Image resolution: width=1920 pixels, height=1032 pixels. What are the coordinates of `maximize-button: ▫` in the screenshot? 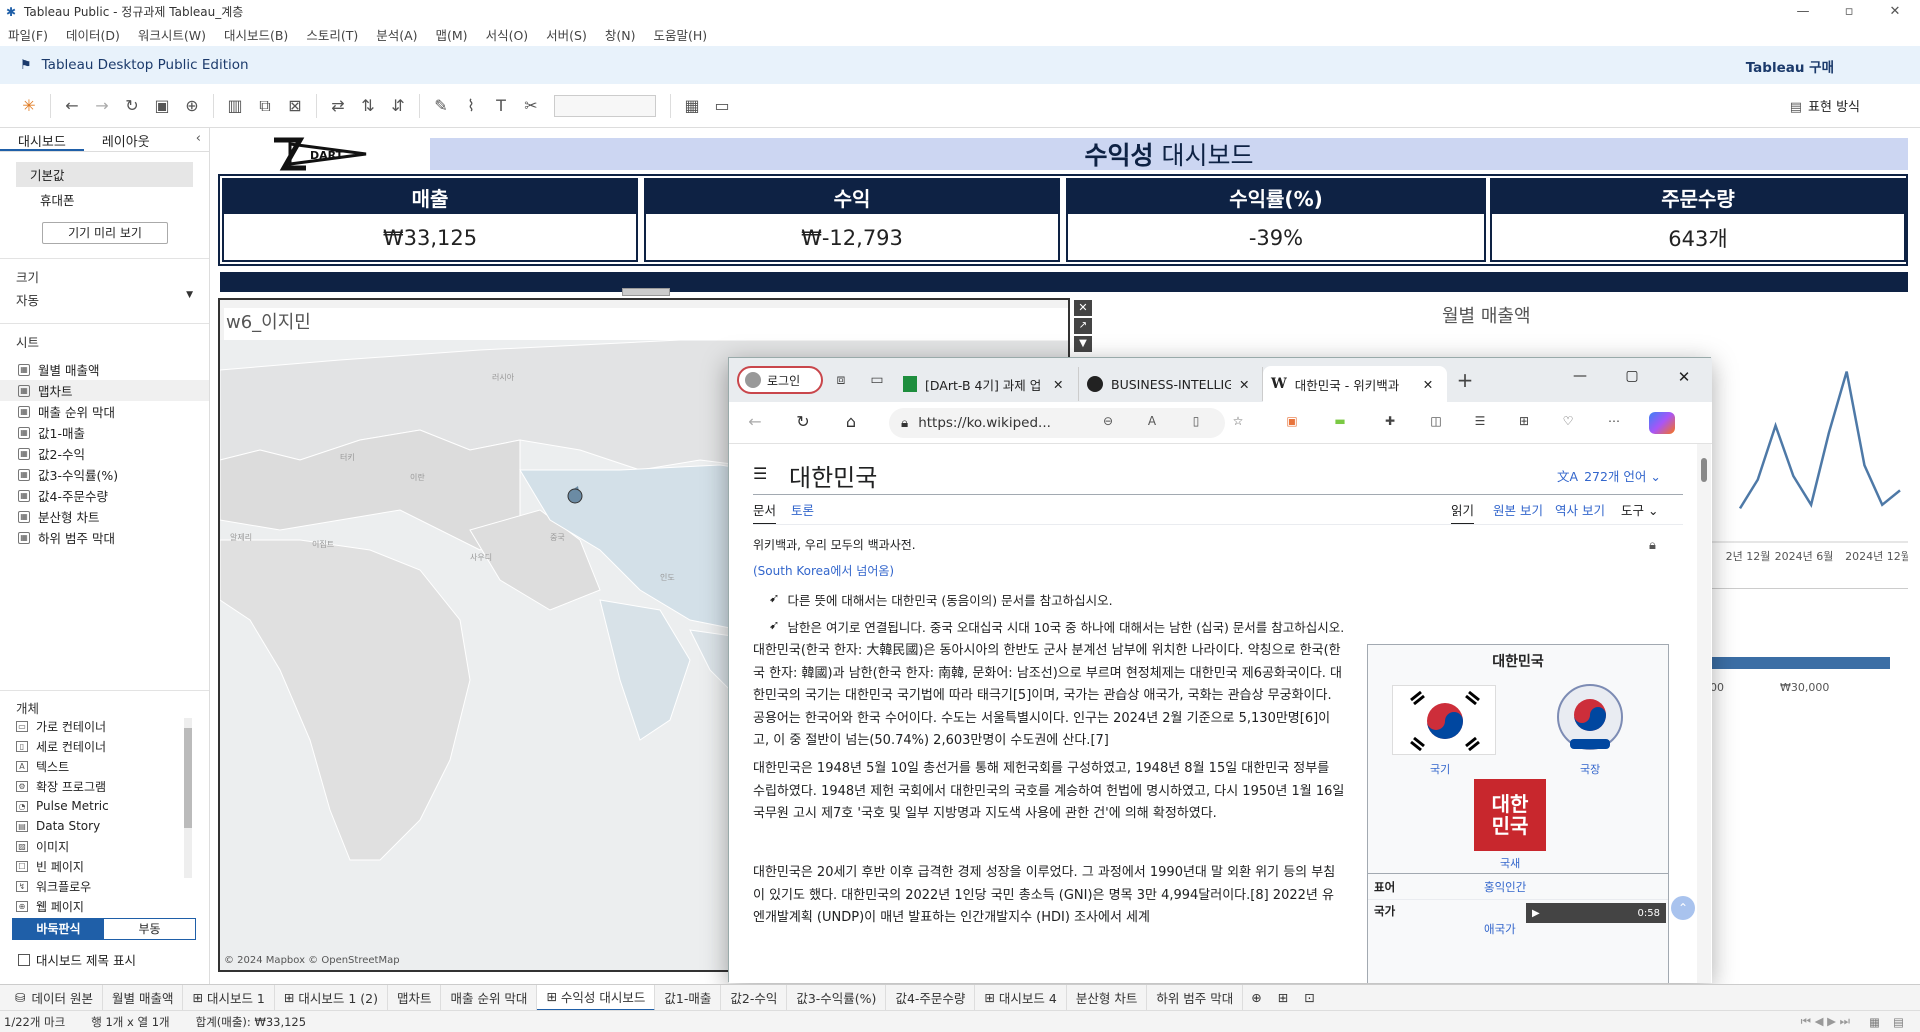 It's located at (1849, 11).